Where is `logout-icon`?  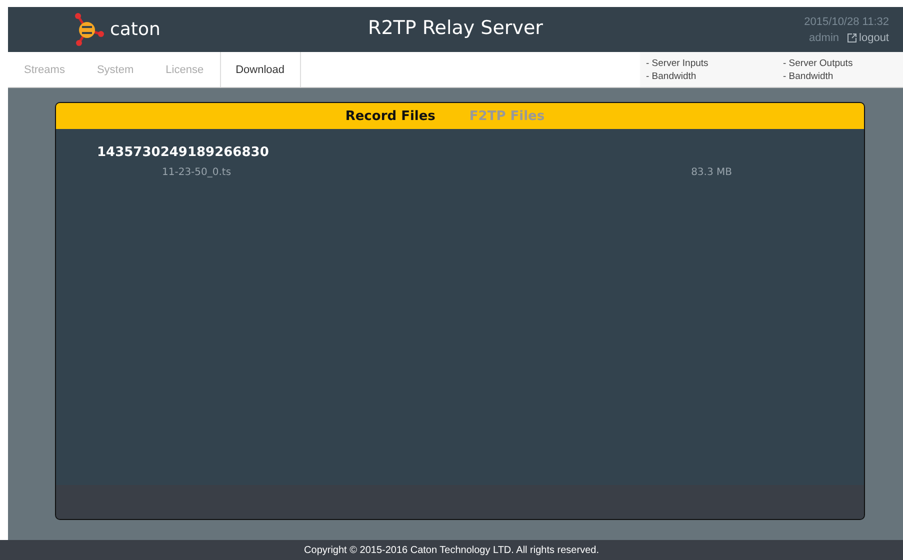 logout-icon is located at coordinates (852, 37).